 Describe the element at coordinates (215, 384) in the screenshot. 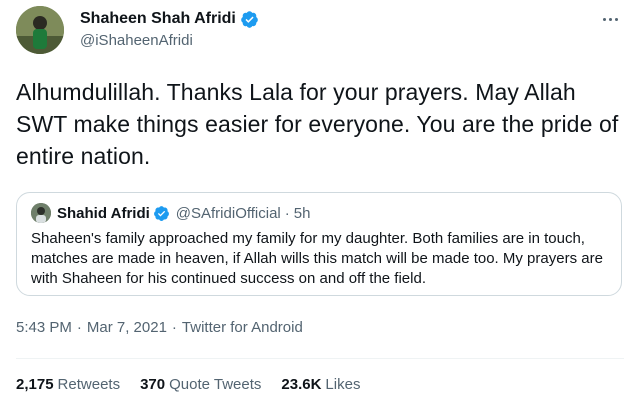

I see `quote-tweets-label: Quote Tweets` at that location.